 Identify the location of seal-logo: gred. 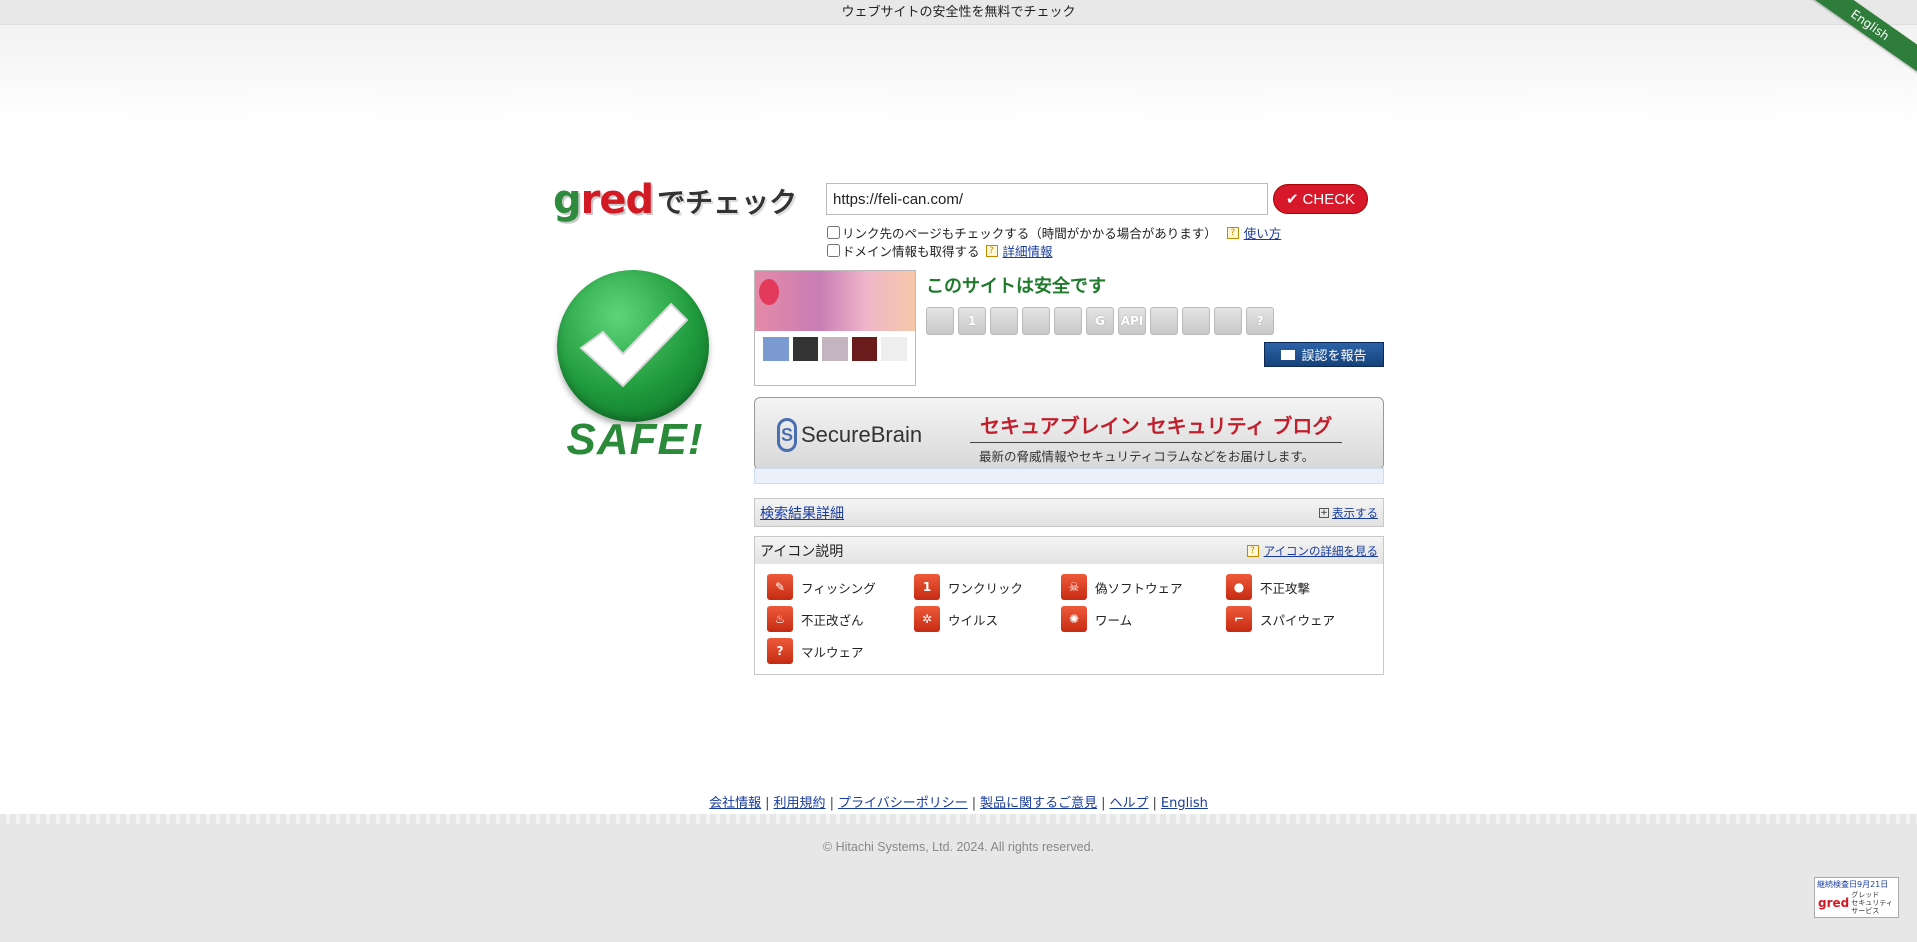
(1834, 903).